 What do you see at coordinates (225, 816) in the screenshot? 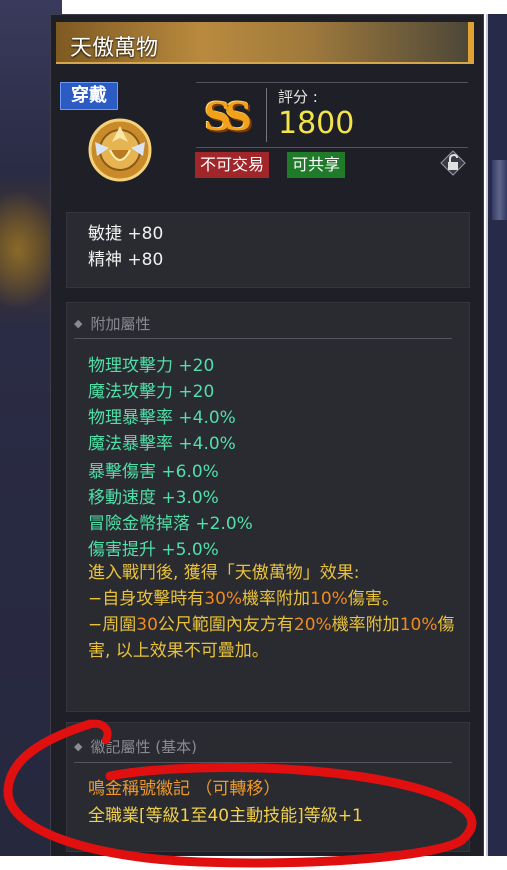
I see `insignia-bonus: 全職業[等級1至40主動技能]等級+1` at bounding box center [225, 816].